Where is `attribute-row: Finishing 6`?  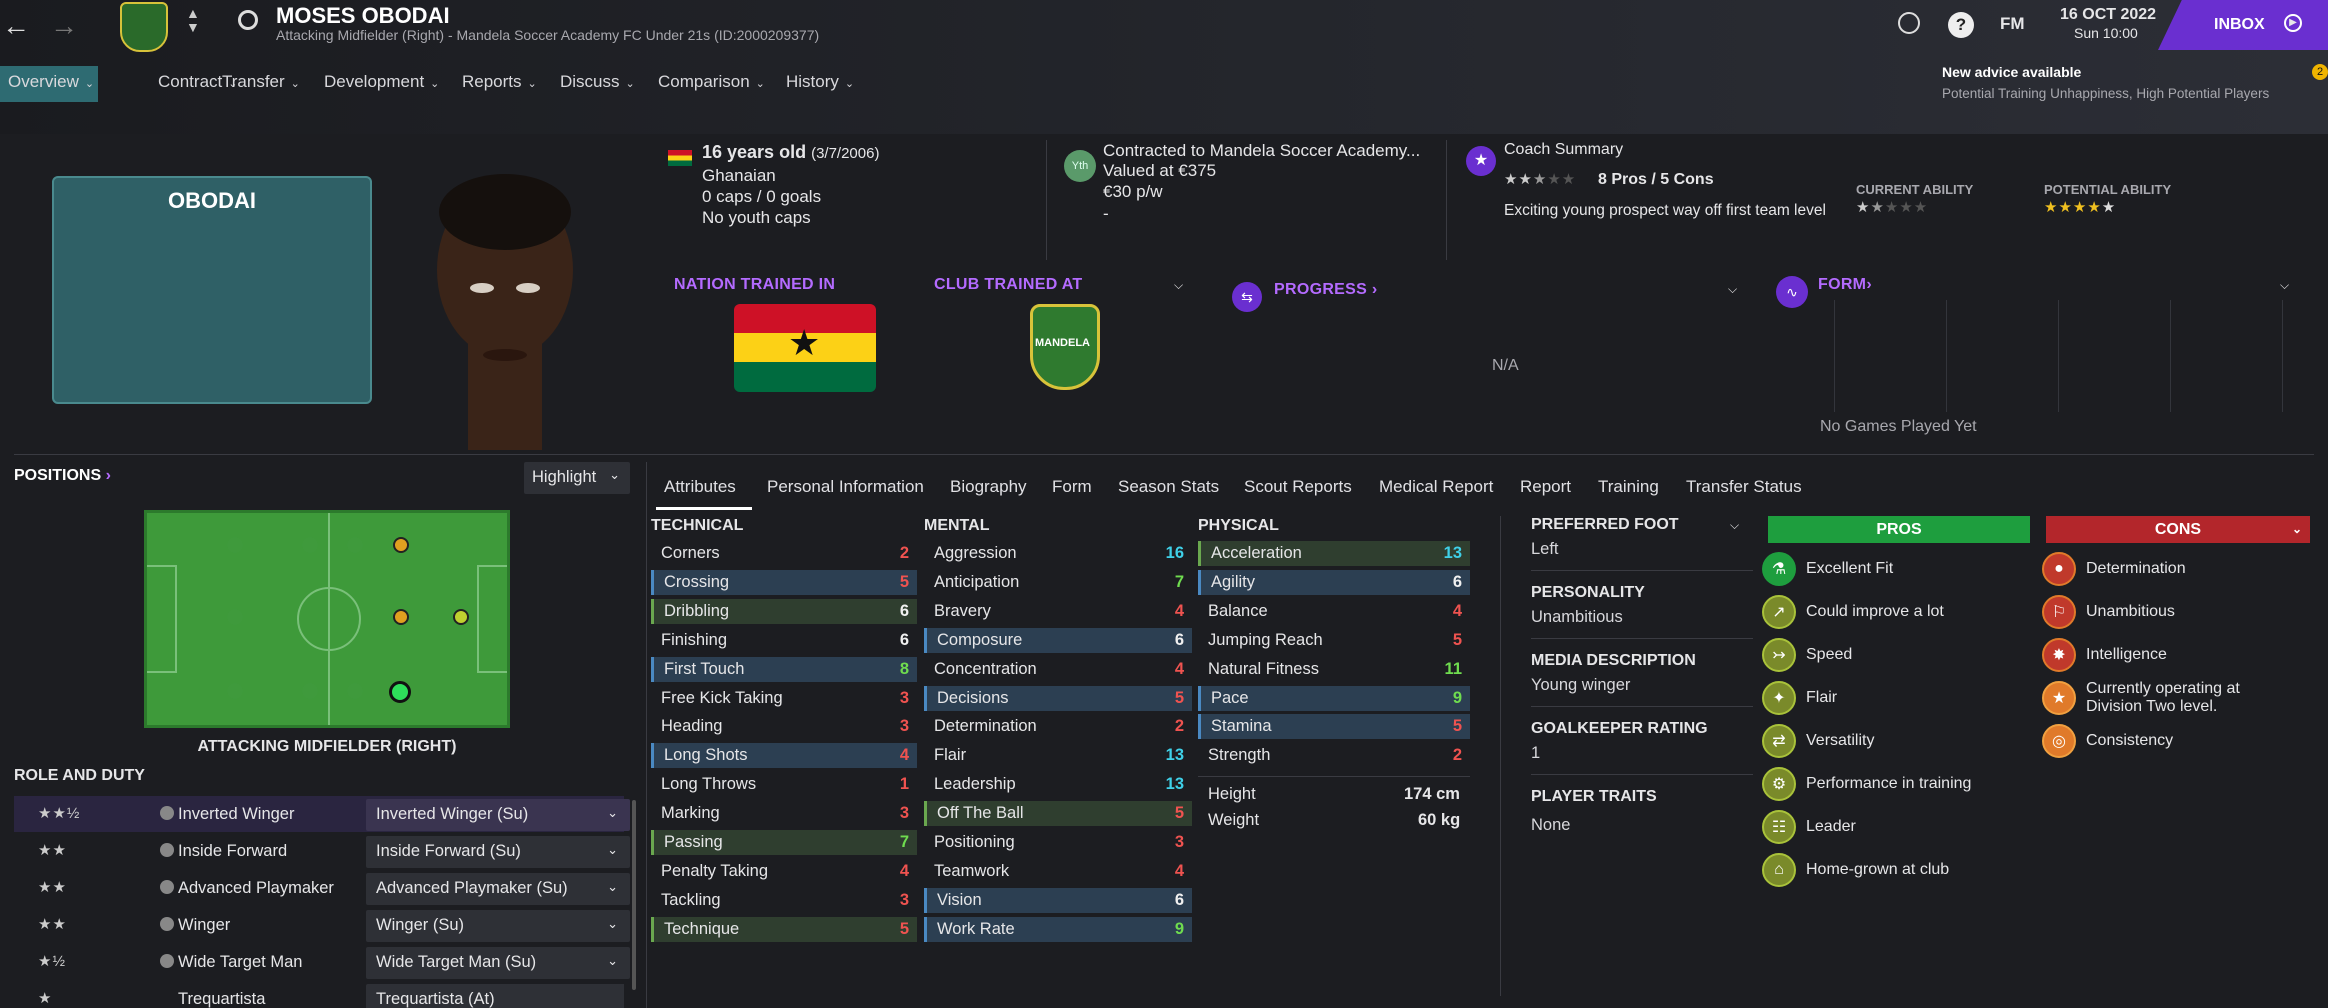 attribute-row: Finishing 6 is located at coordinates (784, 640).